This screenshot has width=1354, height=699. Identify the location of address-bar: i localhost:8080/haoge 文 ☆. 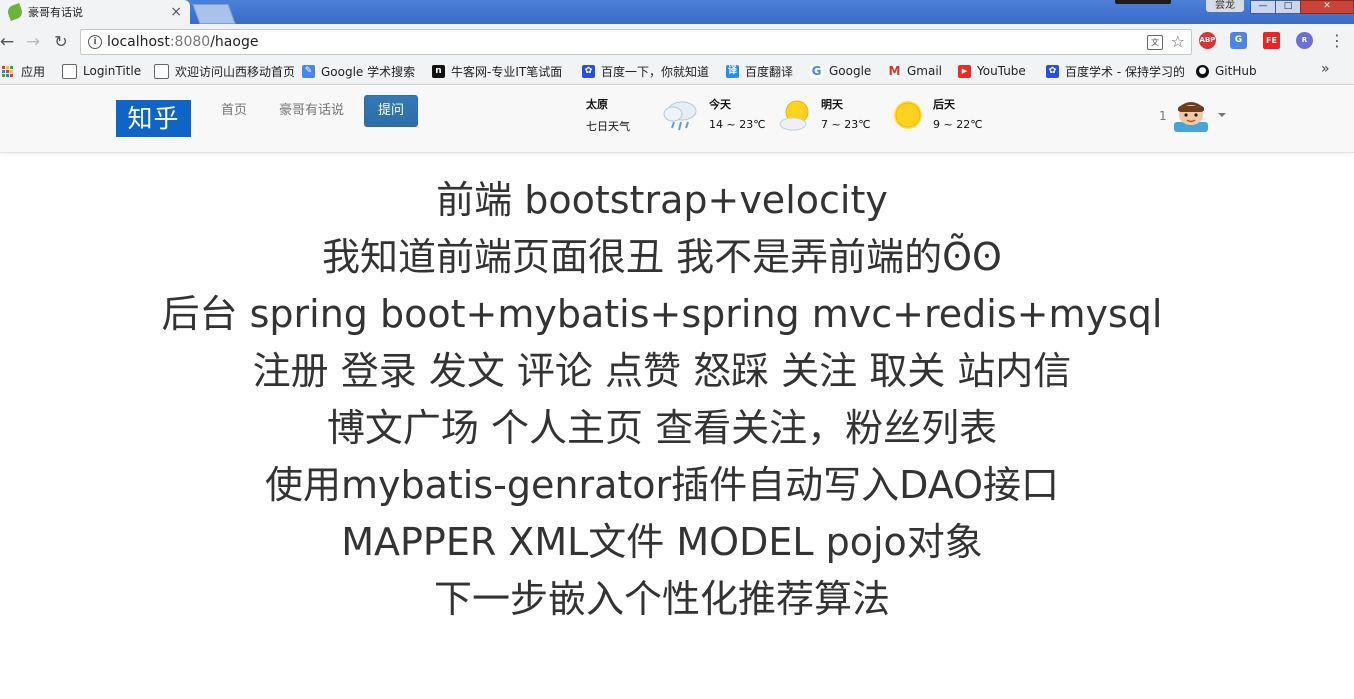
(636, 42).